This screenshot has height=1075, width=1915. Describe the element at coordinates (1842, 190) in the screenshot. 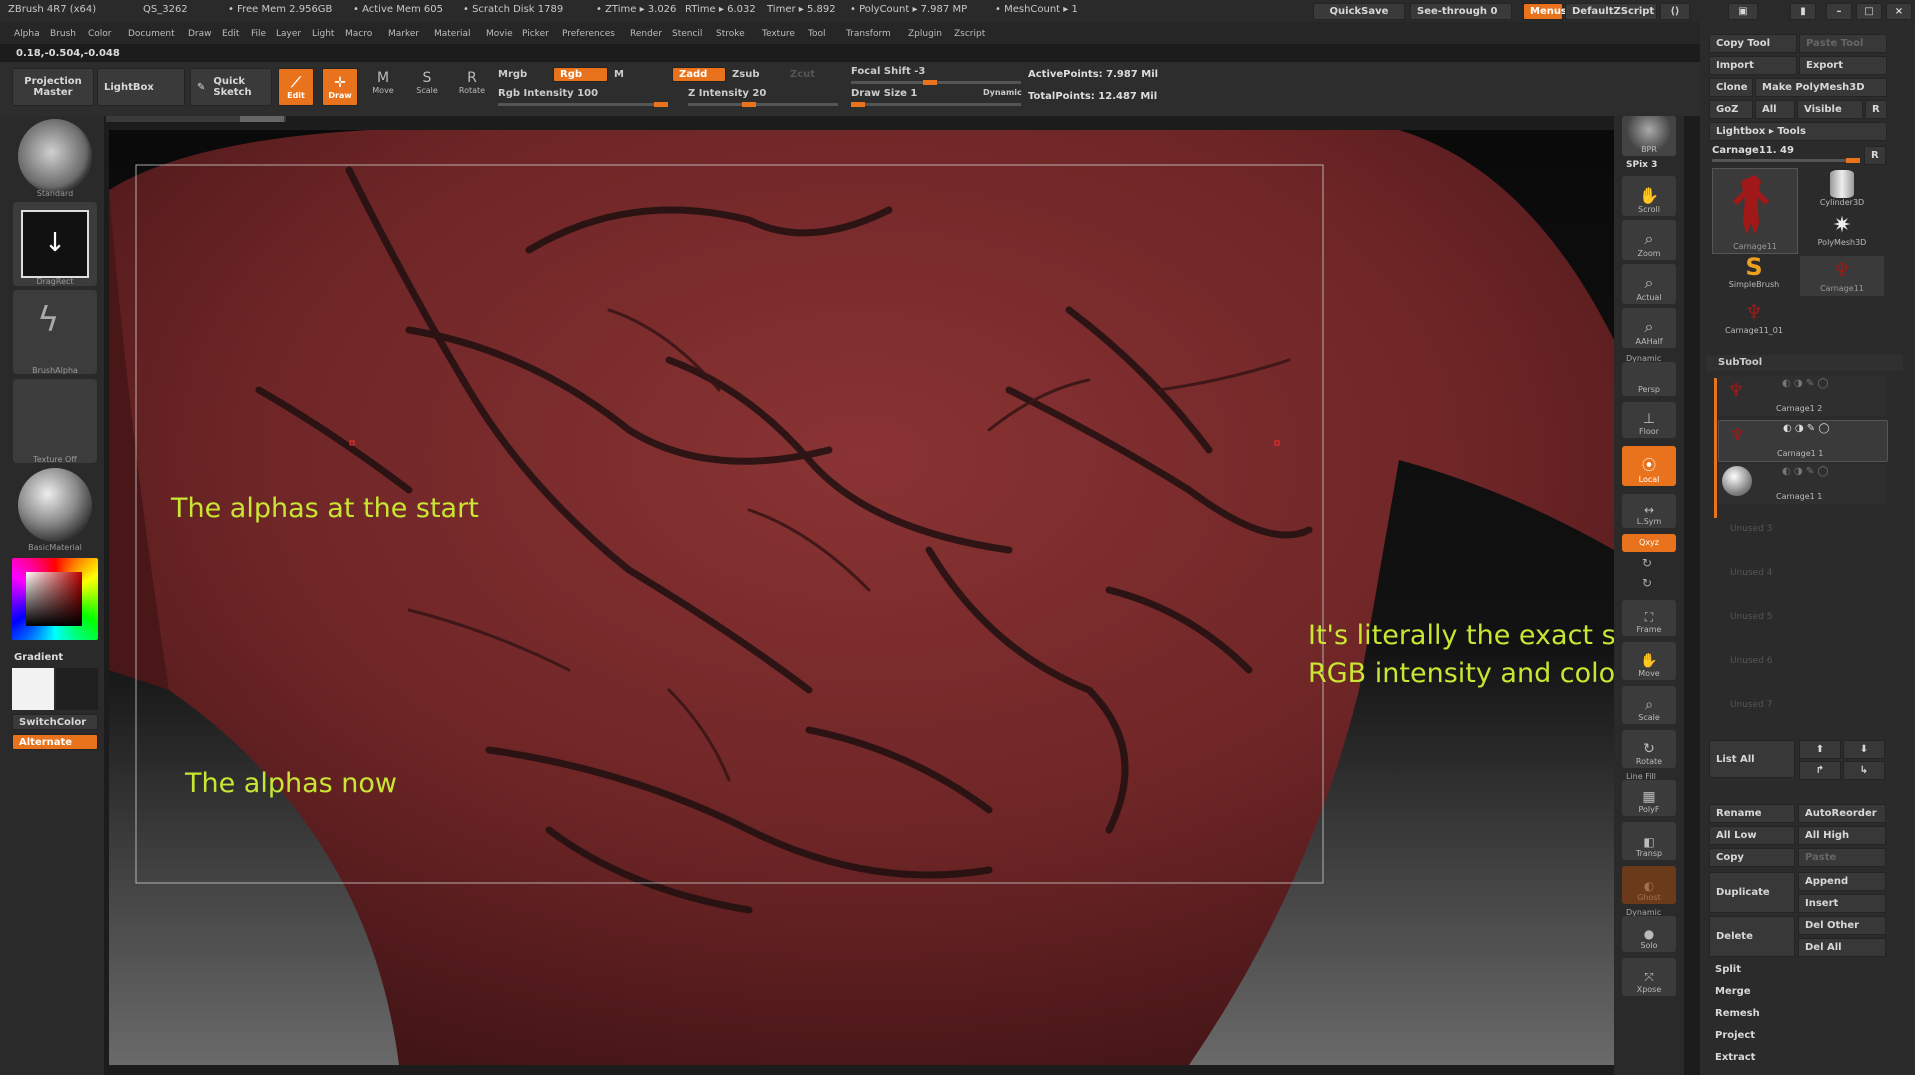

I see `tool-thumb-cylinder: Cylinder3D` at that location.